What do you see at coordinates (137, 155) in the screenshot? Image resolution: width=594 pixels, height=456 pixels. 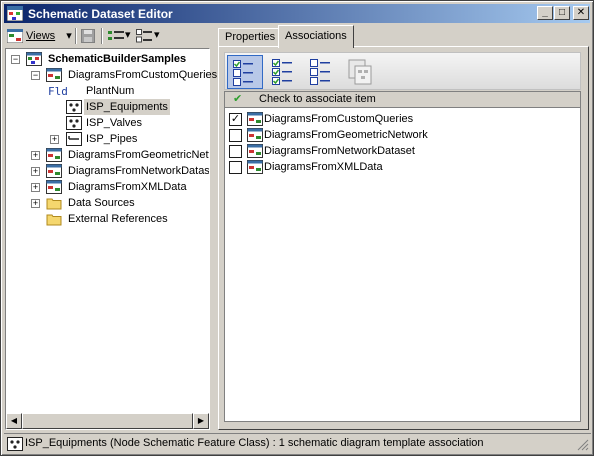 I see `tree-item-label: DiagramsFromGeometricNetwork` at bounding box center [137, 155].